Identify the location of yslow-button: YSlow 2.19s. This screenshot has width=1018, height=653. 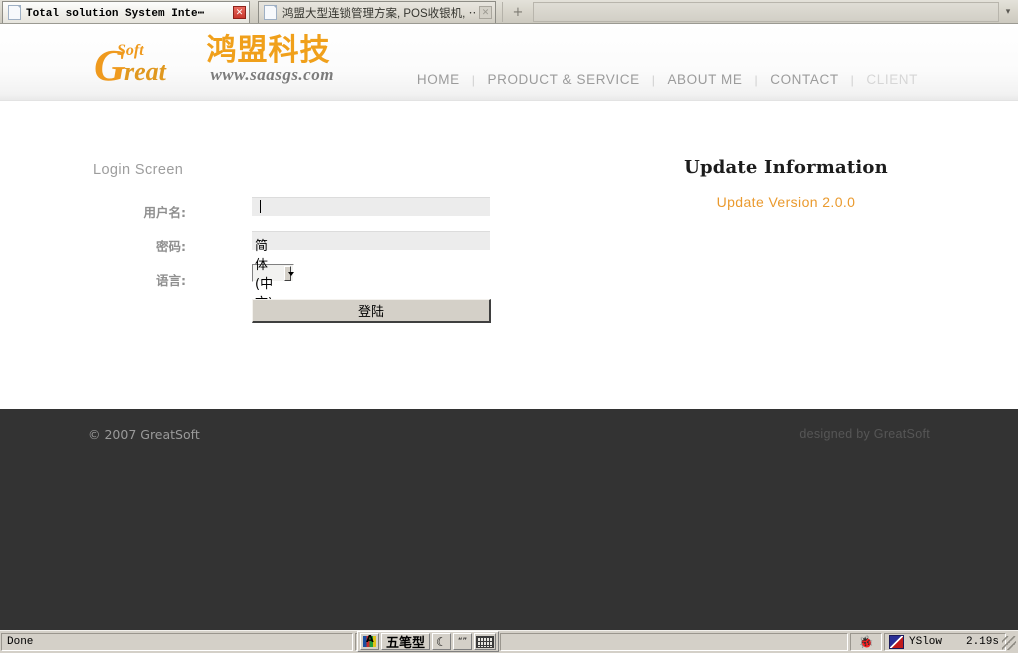
(945, 642).